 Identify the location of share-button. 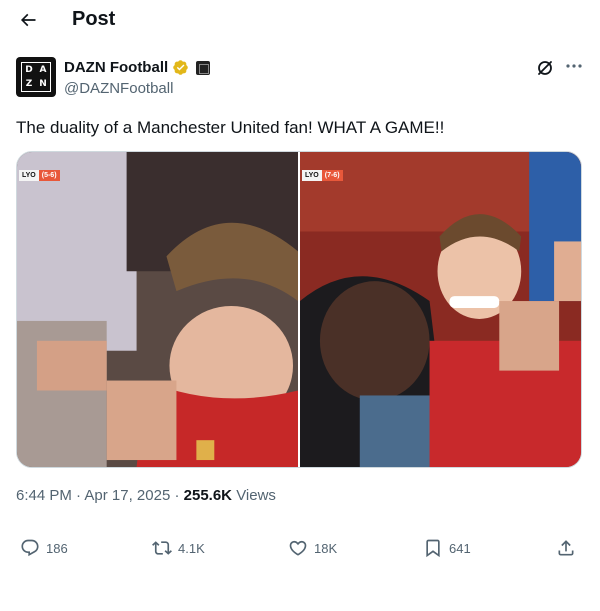
(566, 548).